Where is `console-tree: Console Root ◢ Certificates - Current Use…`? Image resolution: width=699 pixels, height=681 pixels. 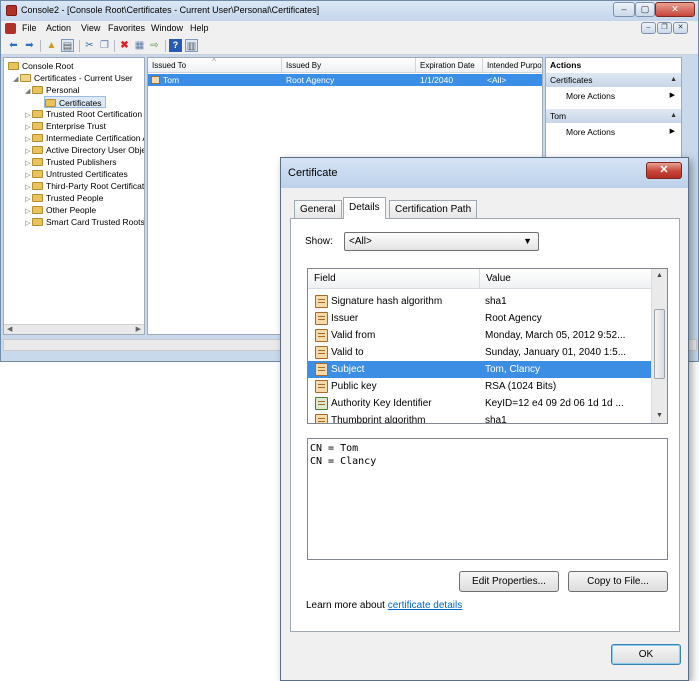
console-tree: Console Root ◢ Certificates - Current Use… is located at coordinates (74, 196).